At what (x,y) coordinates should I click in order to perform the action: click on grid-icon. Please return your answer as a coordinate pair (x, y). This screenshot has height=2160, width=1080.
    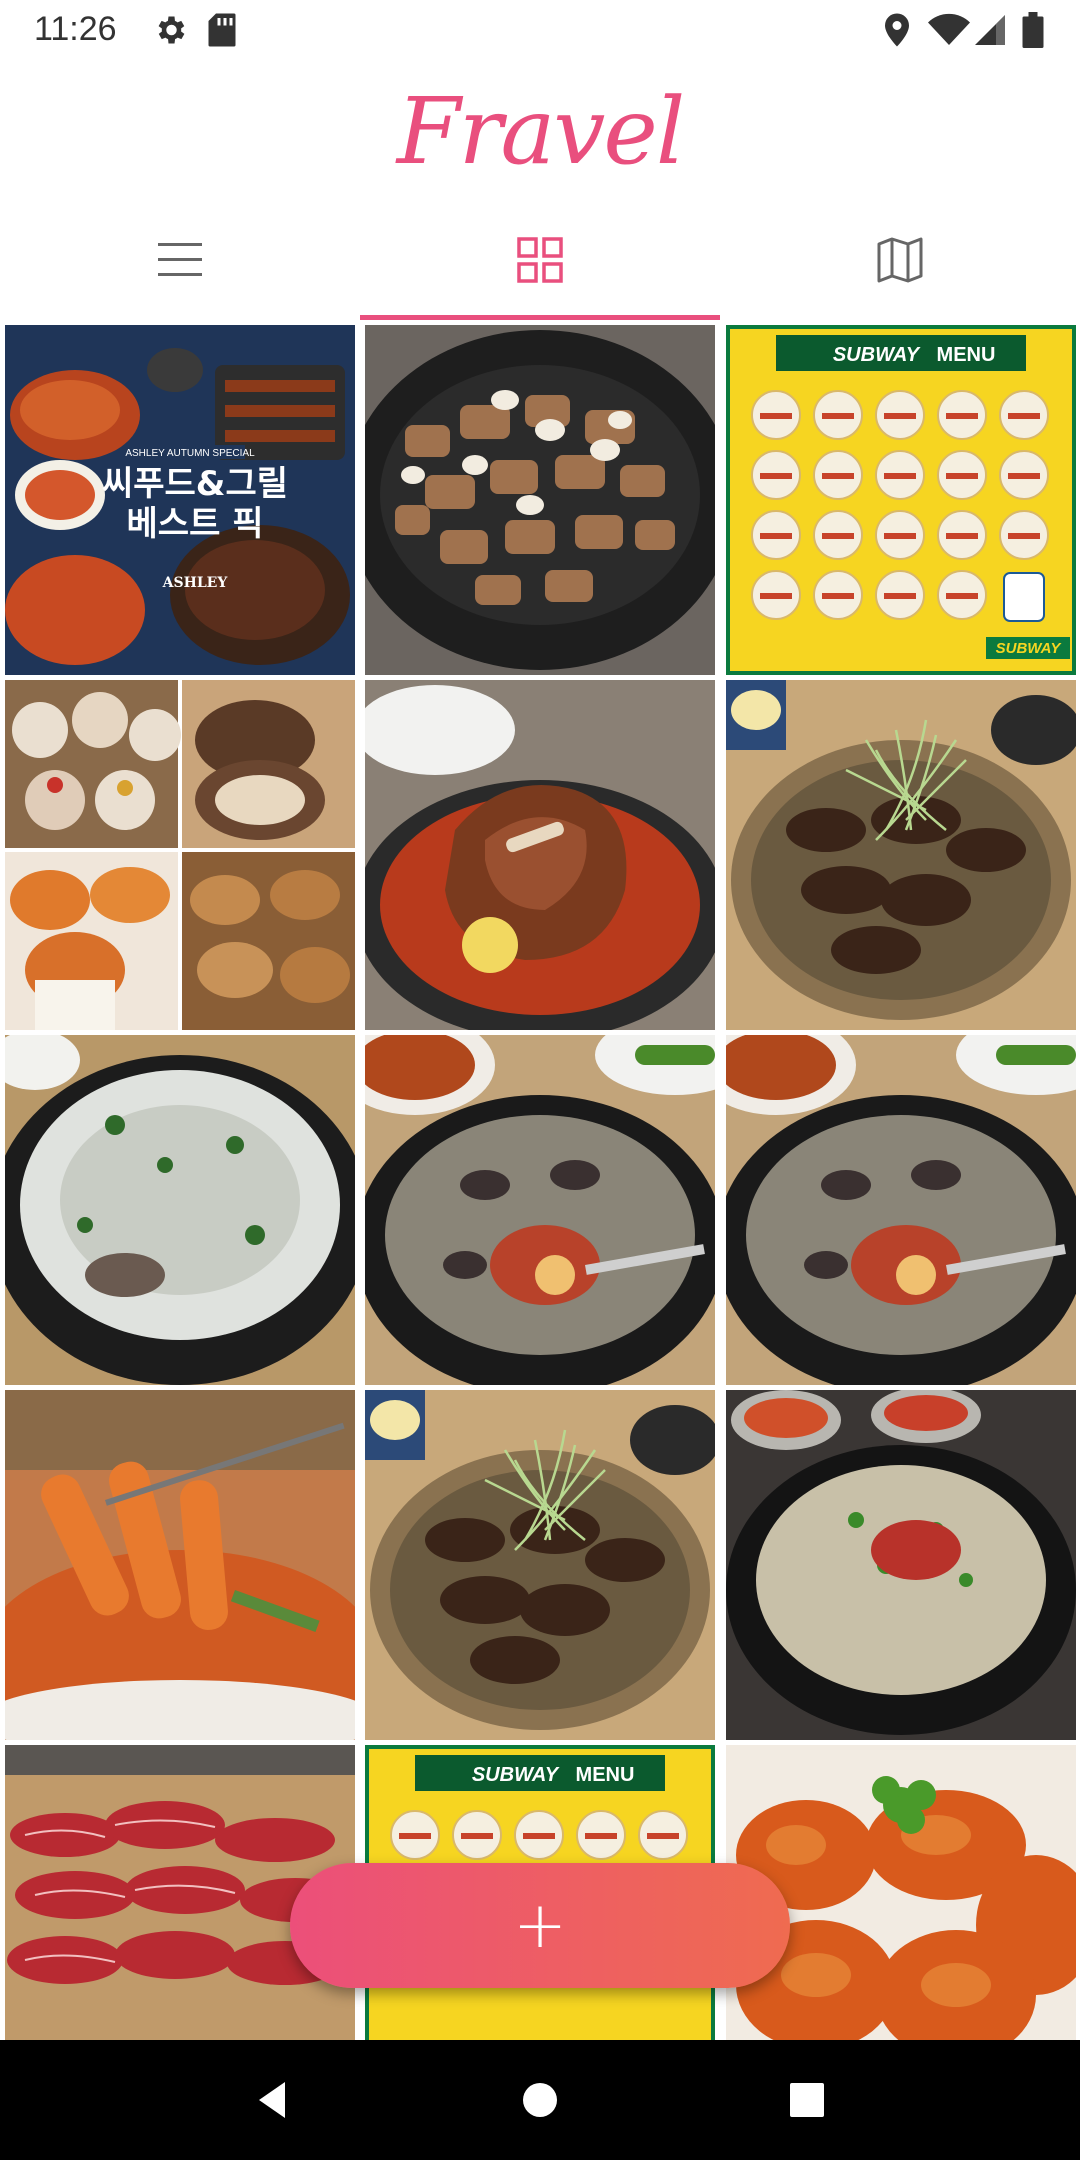
    Looking at the image, I should click on (540, 262).